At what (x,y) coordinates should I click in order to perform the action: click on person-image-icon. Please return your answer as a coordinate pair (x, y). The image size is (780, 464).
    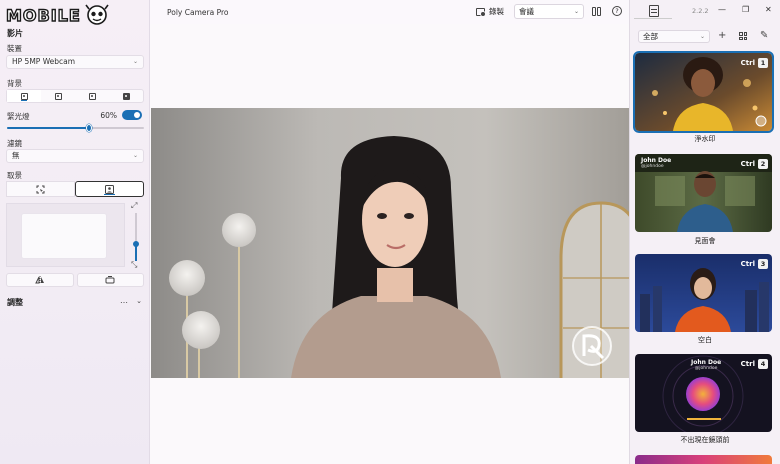
    Looking at the image, I should click on (126, 96).